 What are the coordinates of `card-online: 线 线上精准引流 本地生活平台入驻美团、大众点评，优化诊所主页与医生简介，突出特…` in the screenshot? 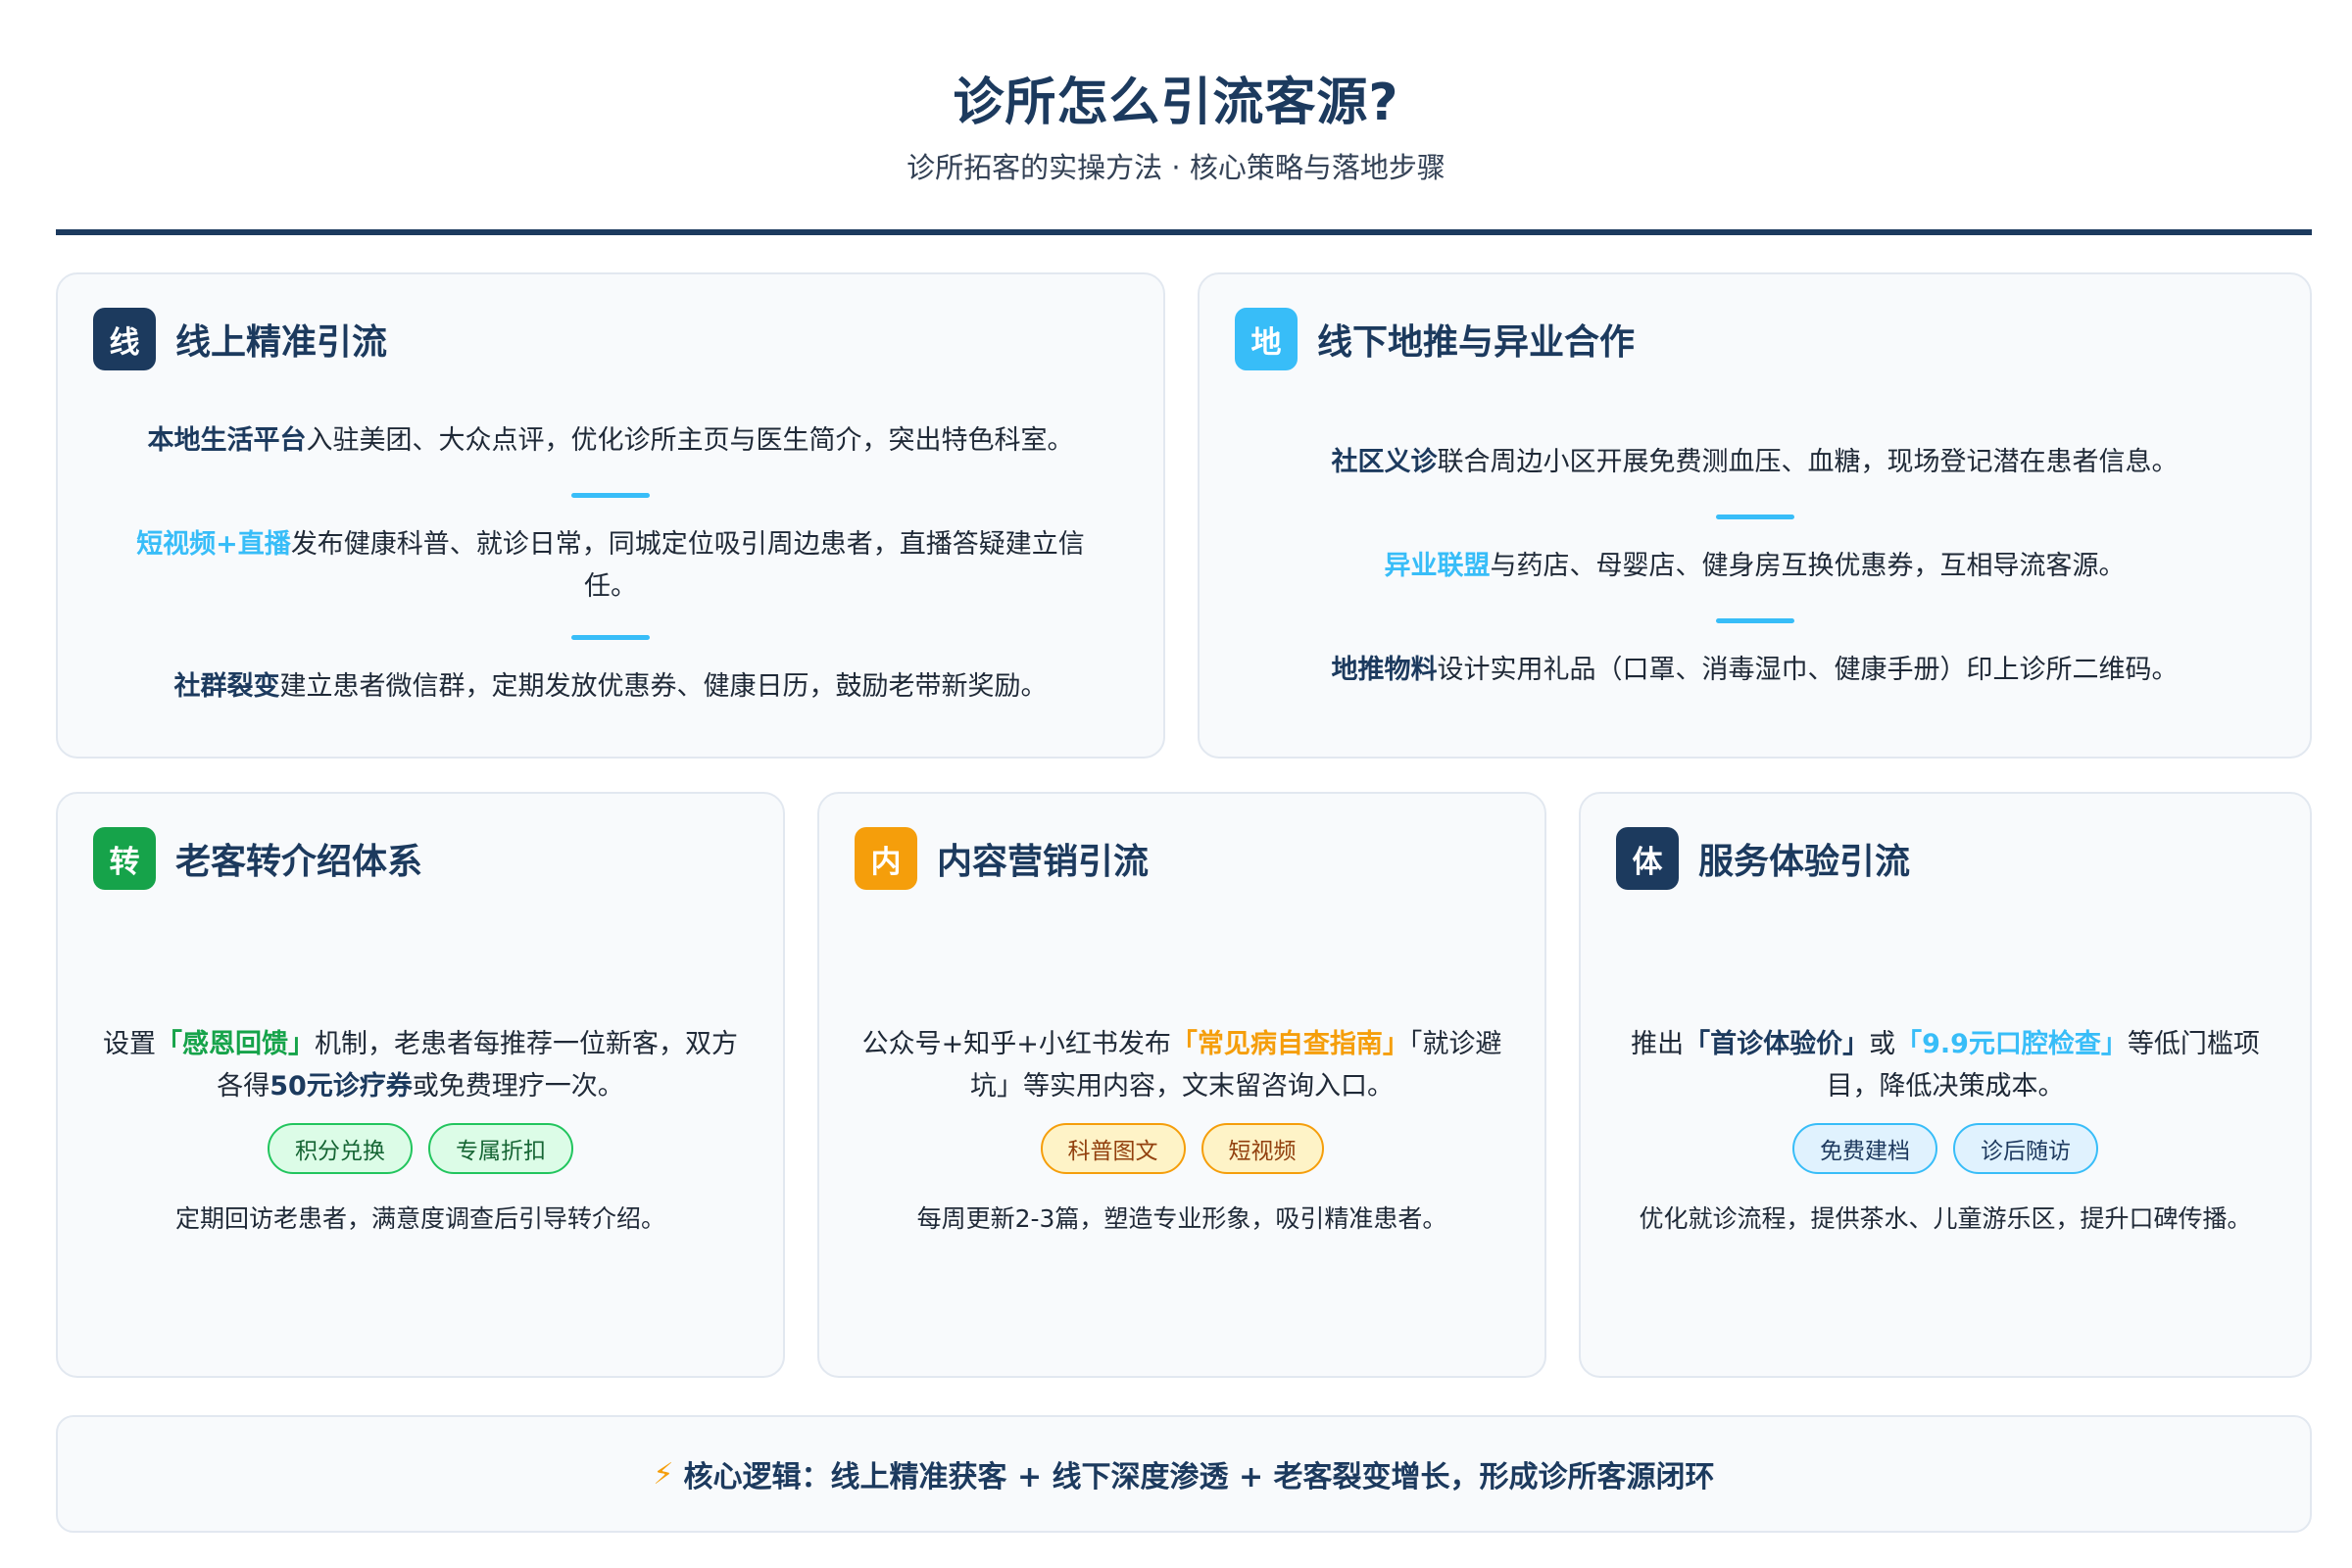 It's located at (610, 515).